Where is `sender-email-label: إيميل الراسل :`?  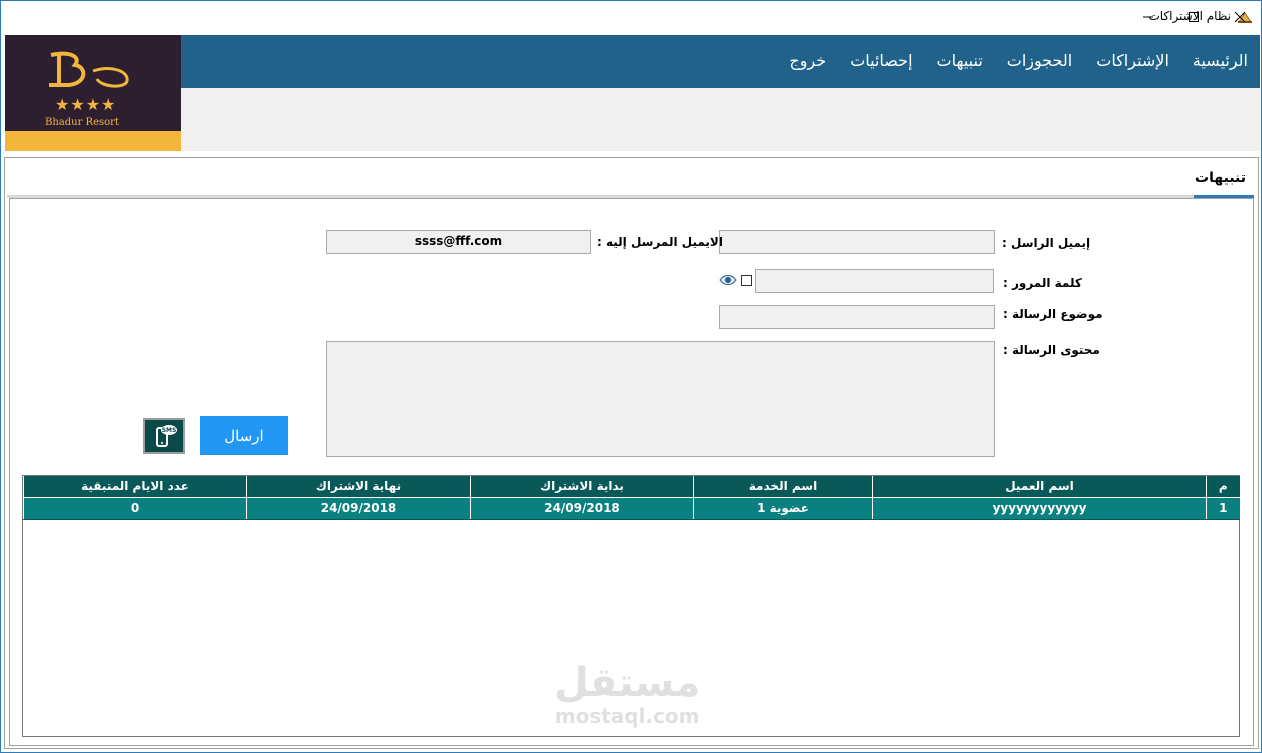 sender-email-label: إيميل الراسل : is located at coordinates (1046, 243).